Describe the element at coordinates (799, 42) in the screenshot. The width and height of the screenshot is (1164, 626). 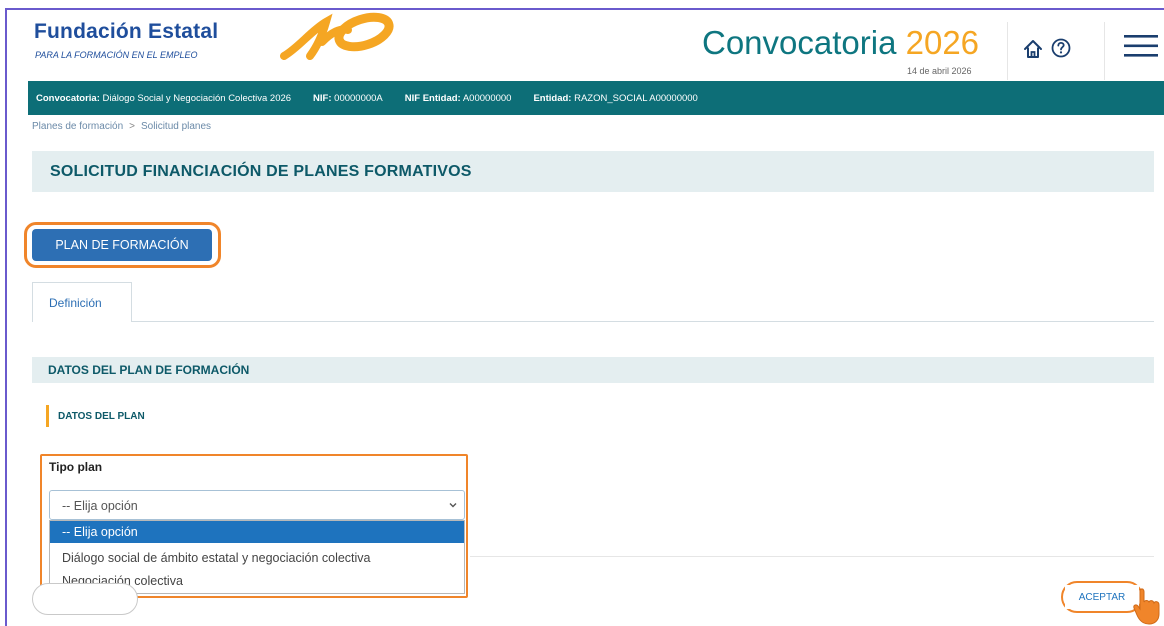
I see `convocatoria-word: Convocatoria` at that location.